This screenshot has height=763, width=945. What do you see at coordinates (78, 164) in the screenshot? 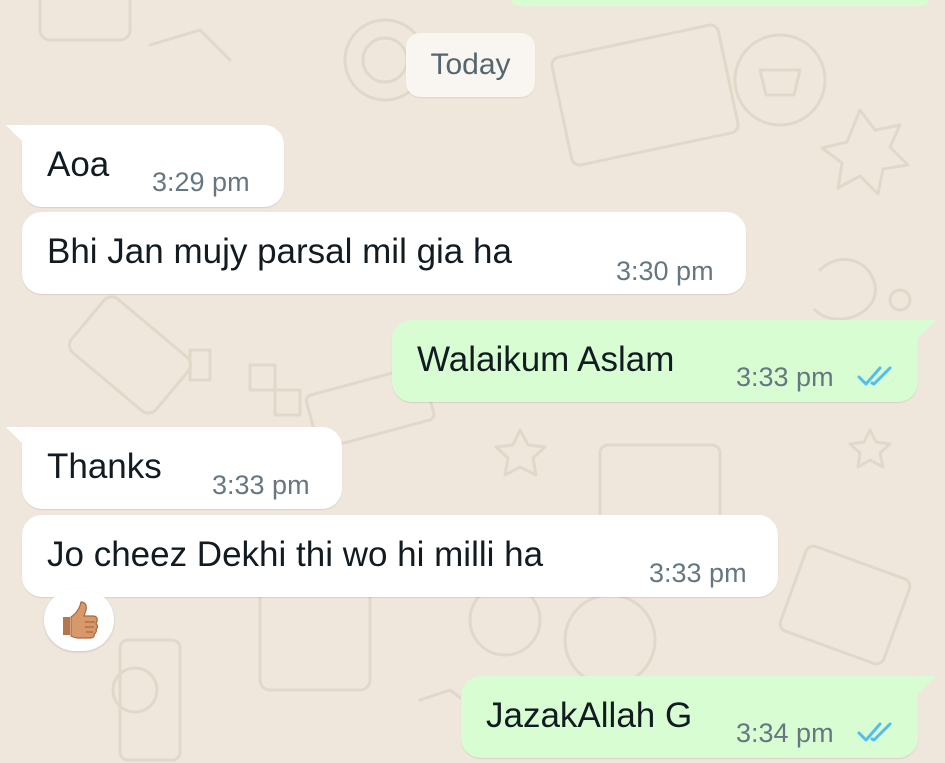
I see `message-text: Aoa` at bounding box center [78, 164].